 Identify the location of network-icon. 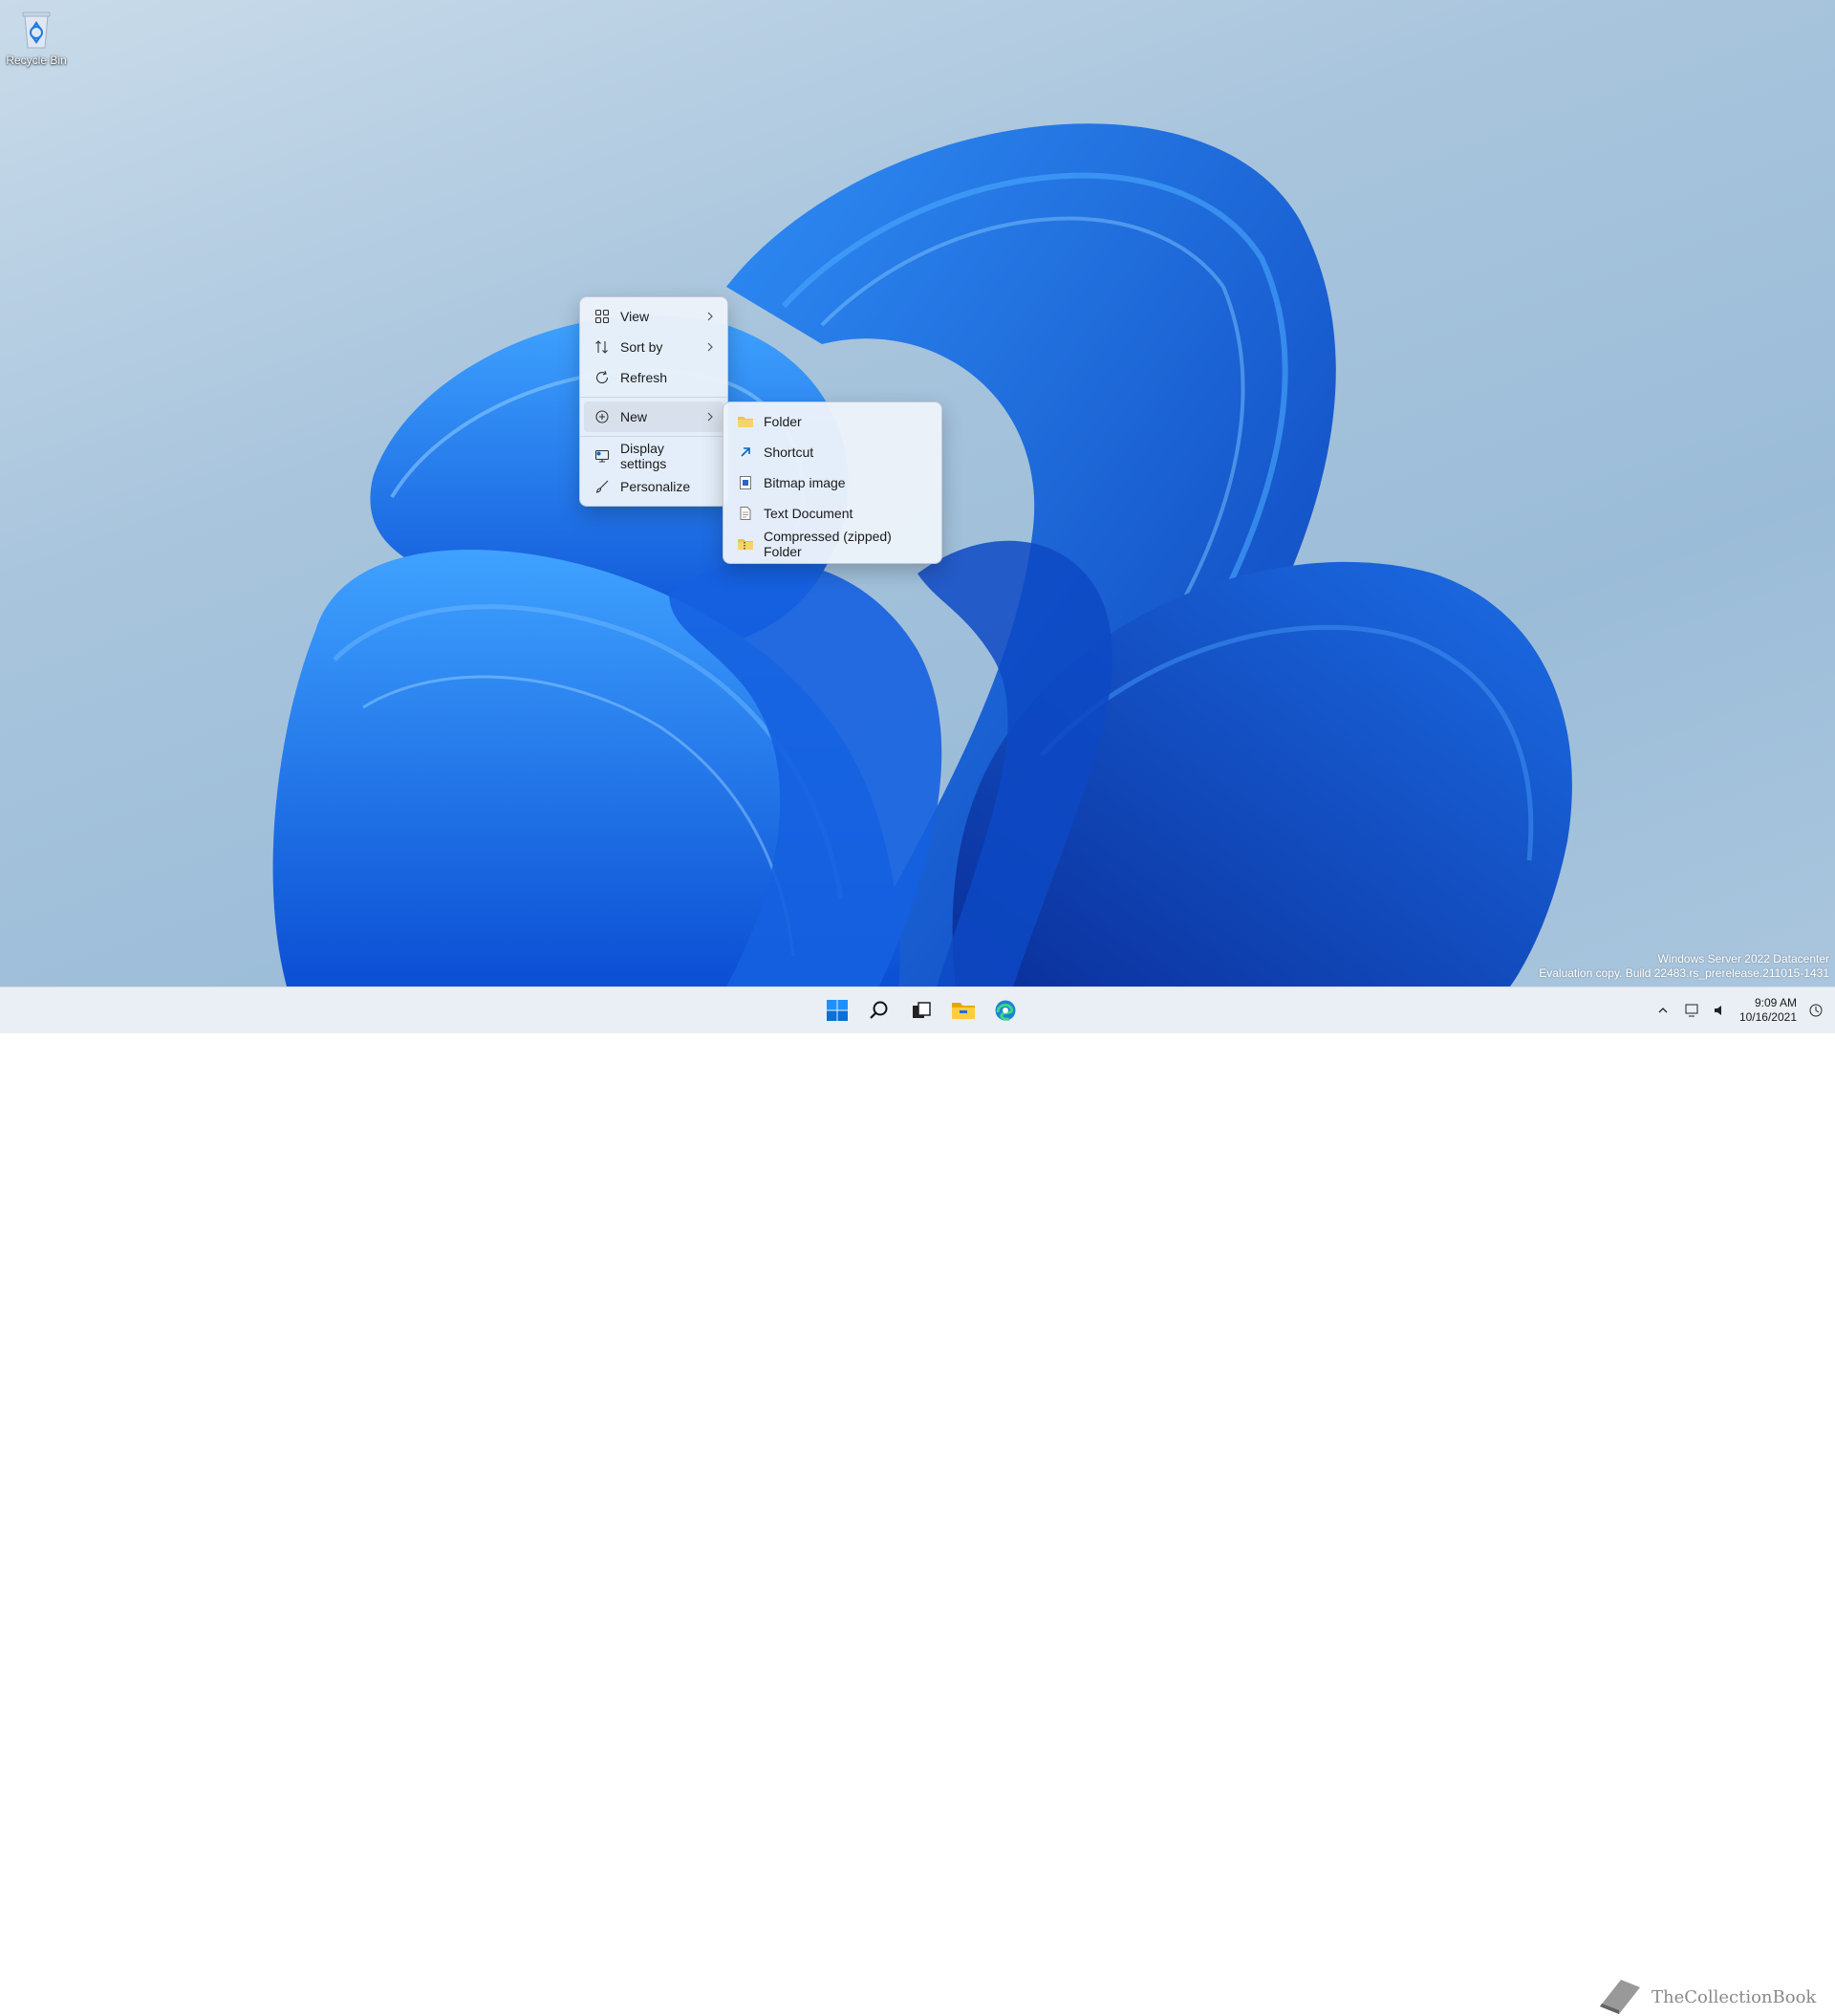
(1691, 1010).